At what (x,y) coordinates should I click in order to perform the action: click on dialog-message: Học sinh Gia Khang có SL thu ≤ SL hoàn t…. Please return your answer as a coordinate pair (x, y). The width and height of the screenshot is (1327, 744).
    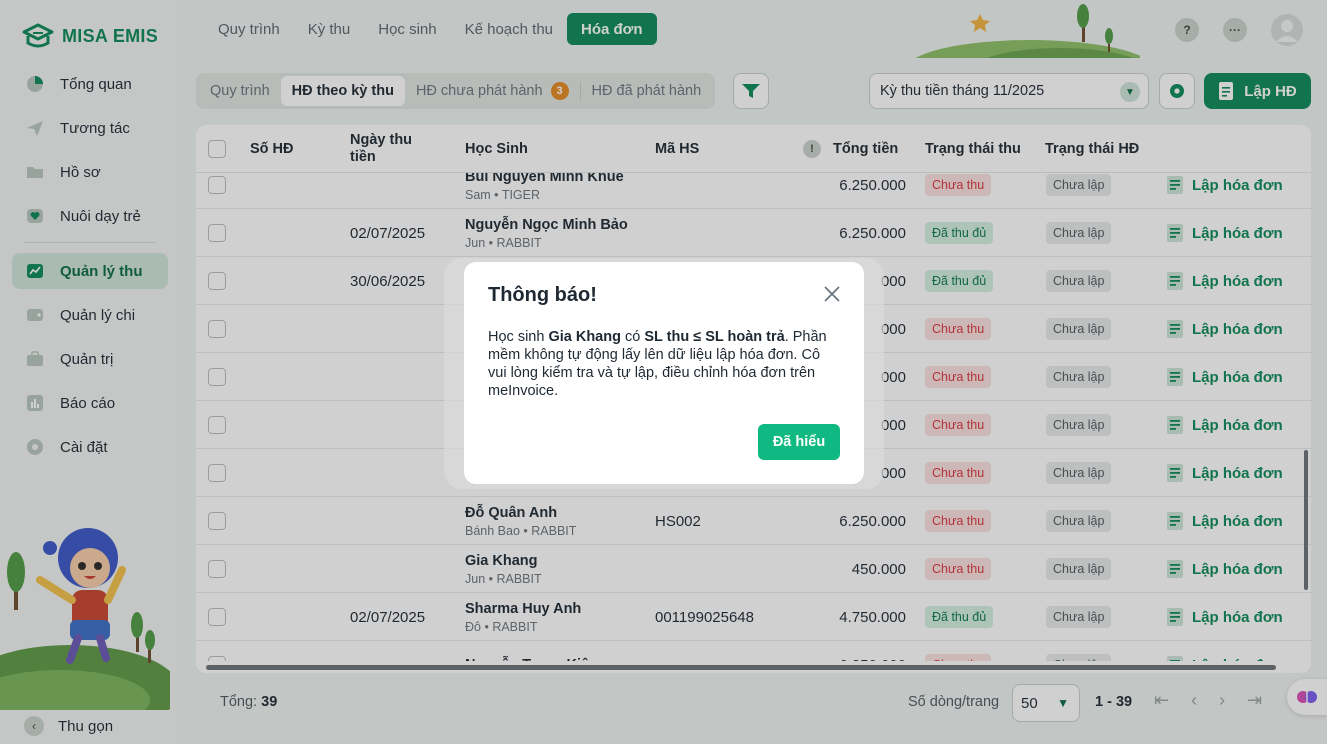
    Looking at the image, I should click on (663, 364).